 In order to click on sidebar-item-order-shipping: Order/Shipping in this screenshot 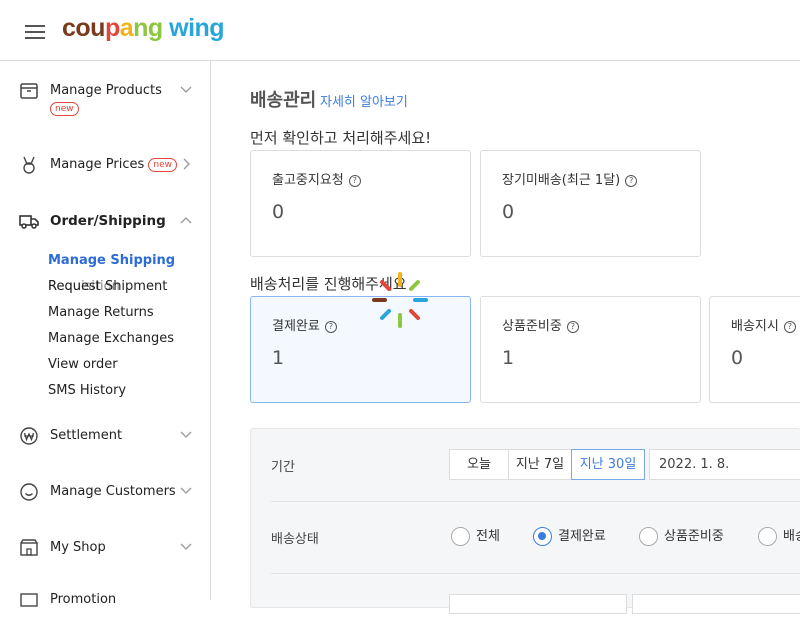, I will do `click(105, 224)`.